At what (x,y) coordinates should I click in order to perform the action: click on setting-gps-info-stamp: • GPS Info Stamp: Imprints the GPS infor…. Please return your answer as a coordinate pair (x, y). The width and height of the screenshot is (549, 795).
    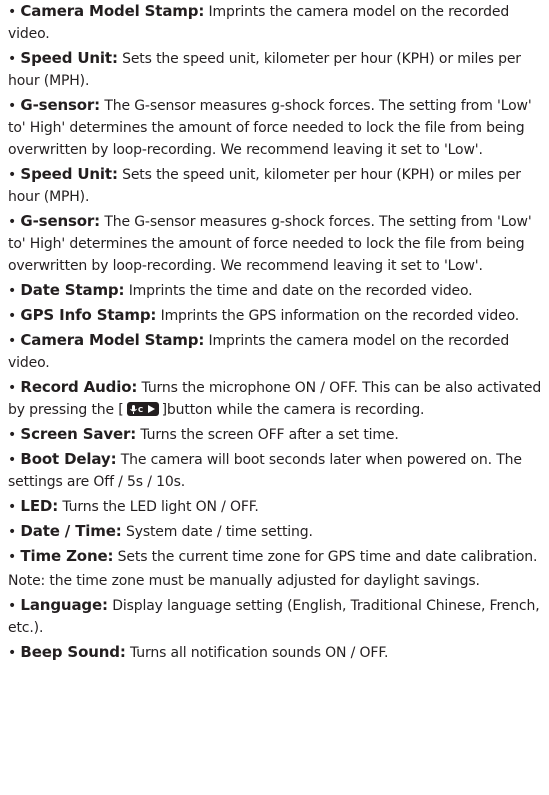
    Looking at the image, I should click on (264, 315).